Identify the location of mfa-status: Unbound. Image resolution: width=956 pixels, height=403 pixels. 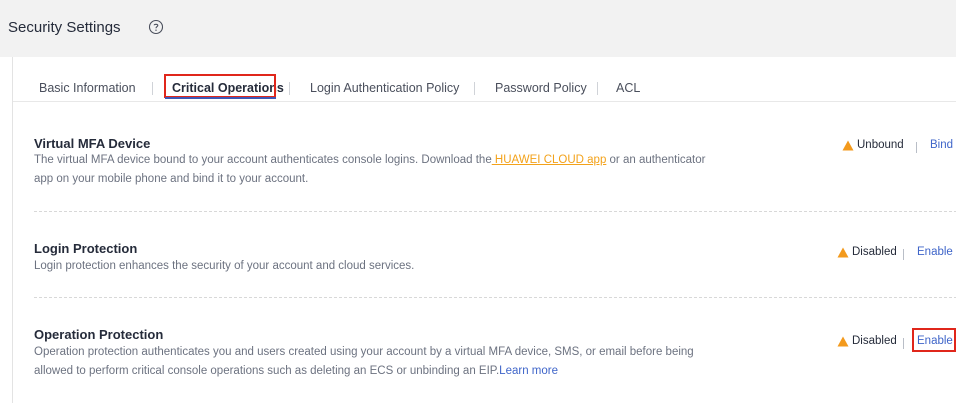
(873, 145).